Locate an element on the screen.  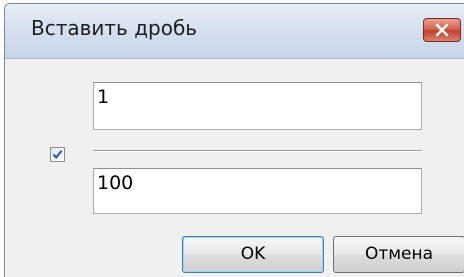
cancel-button: Отмена is located at coordinates (398, 254).